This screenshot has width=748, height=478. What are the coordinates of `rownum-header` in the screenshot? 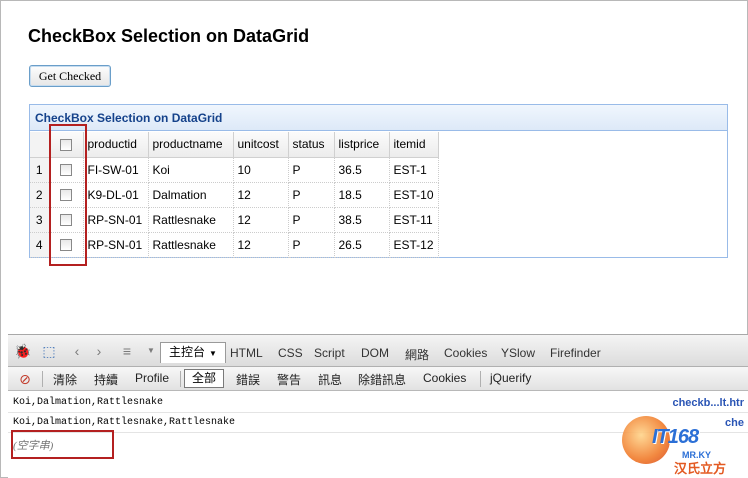 It's located at (40, 145).